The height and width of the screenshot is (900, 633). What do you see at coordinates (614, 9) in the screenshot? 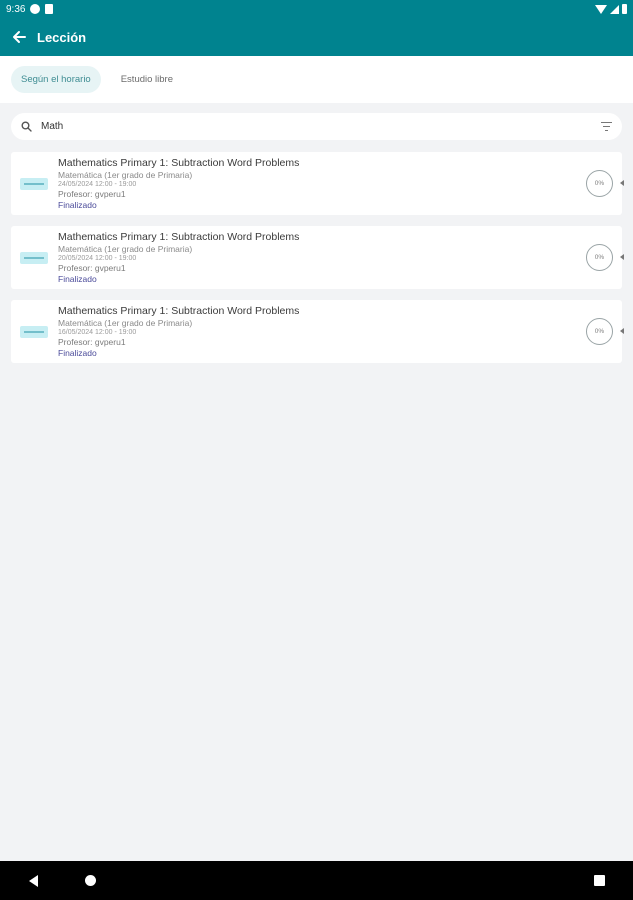
I see `signal-icon` at bounding box center [614, 9].